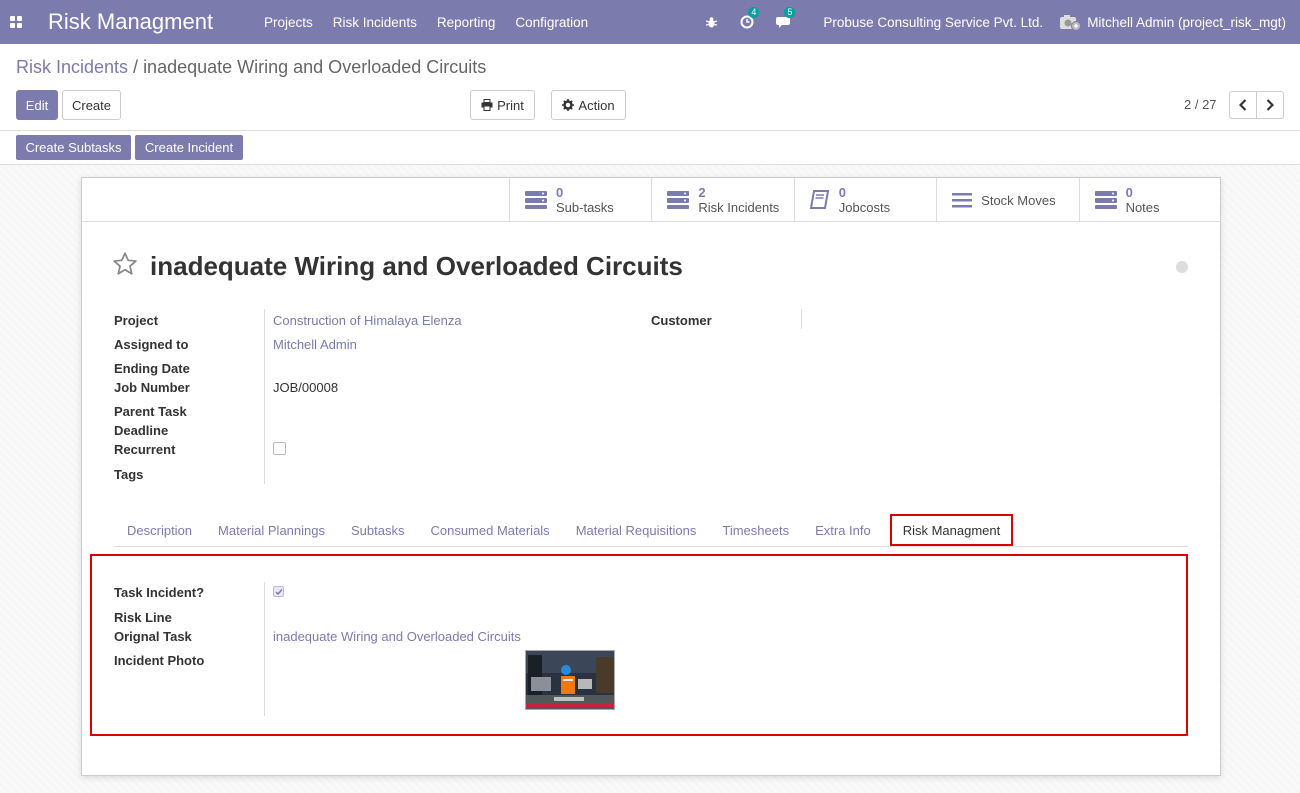 The height and width of the screenshot is (793, 1300). Describe the element at coordinates (466, 22) in the screenshot. I see `menu-reporting: Reporting` at that location.